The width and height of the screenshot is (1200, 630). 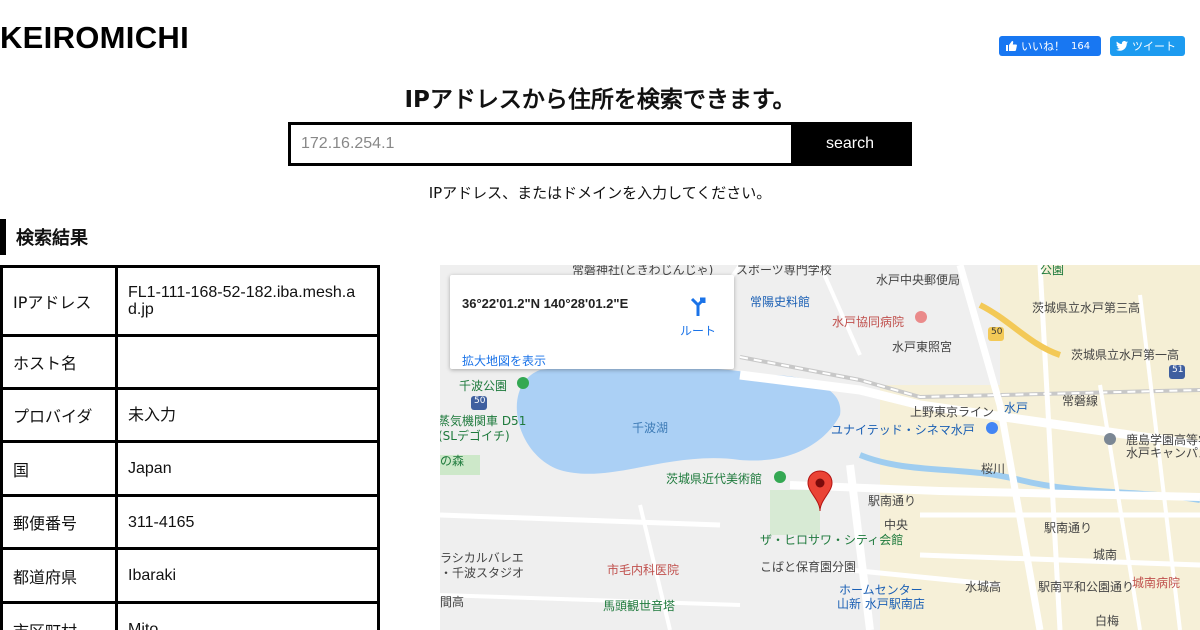 What do you see at coordinates (850, 144) in the screenshot?
I see `search-button: search` at bounding box center [850, 144].